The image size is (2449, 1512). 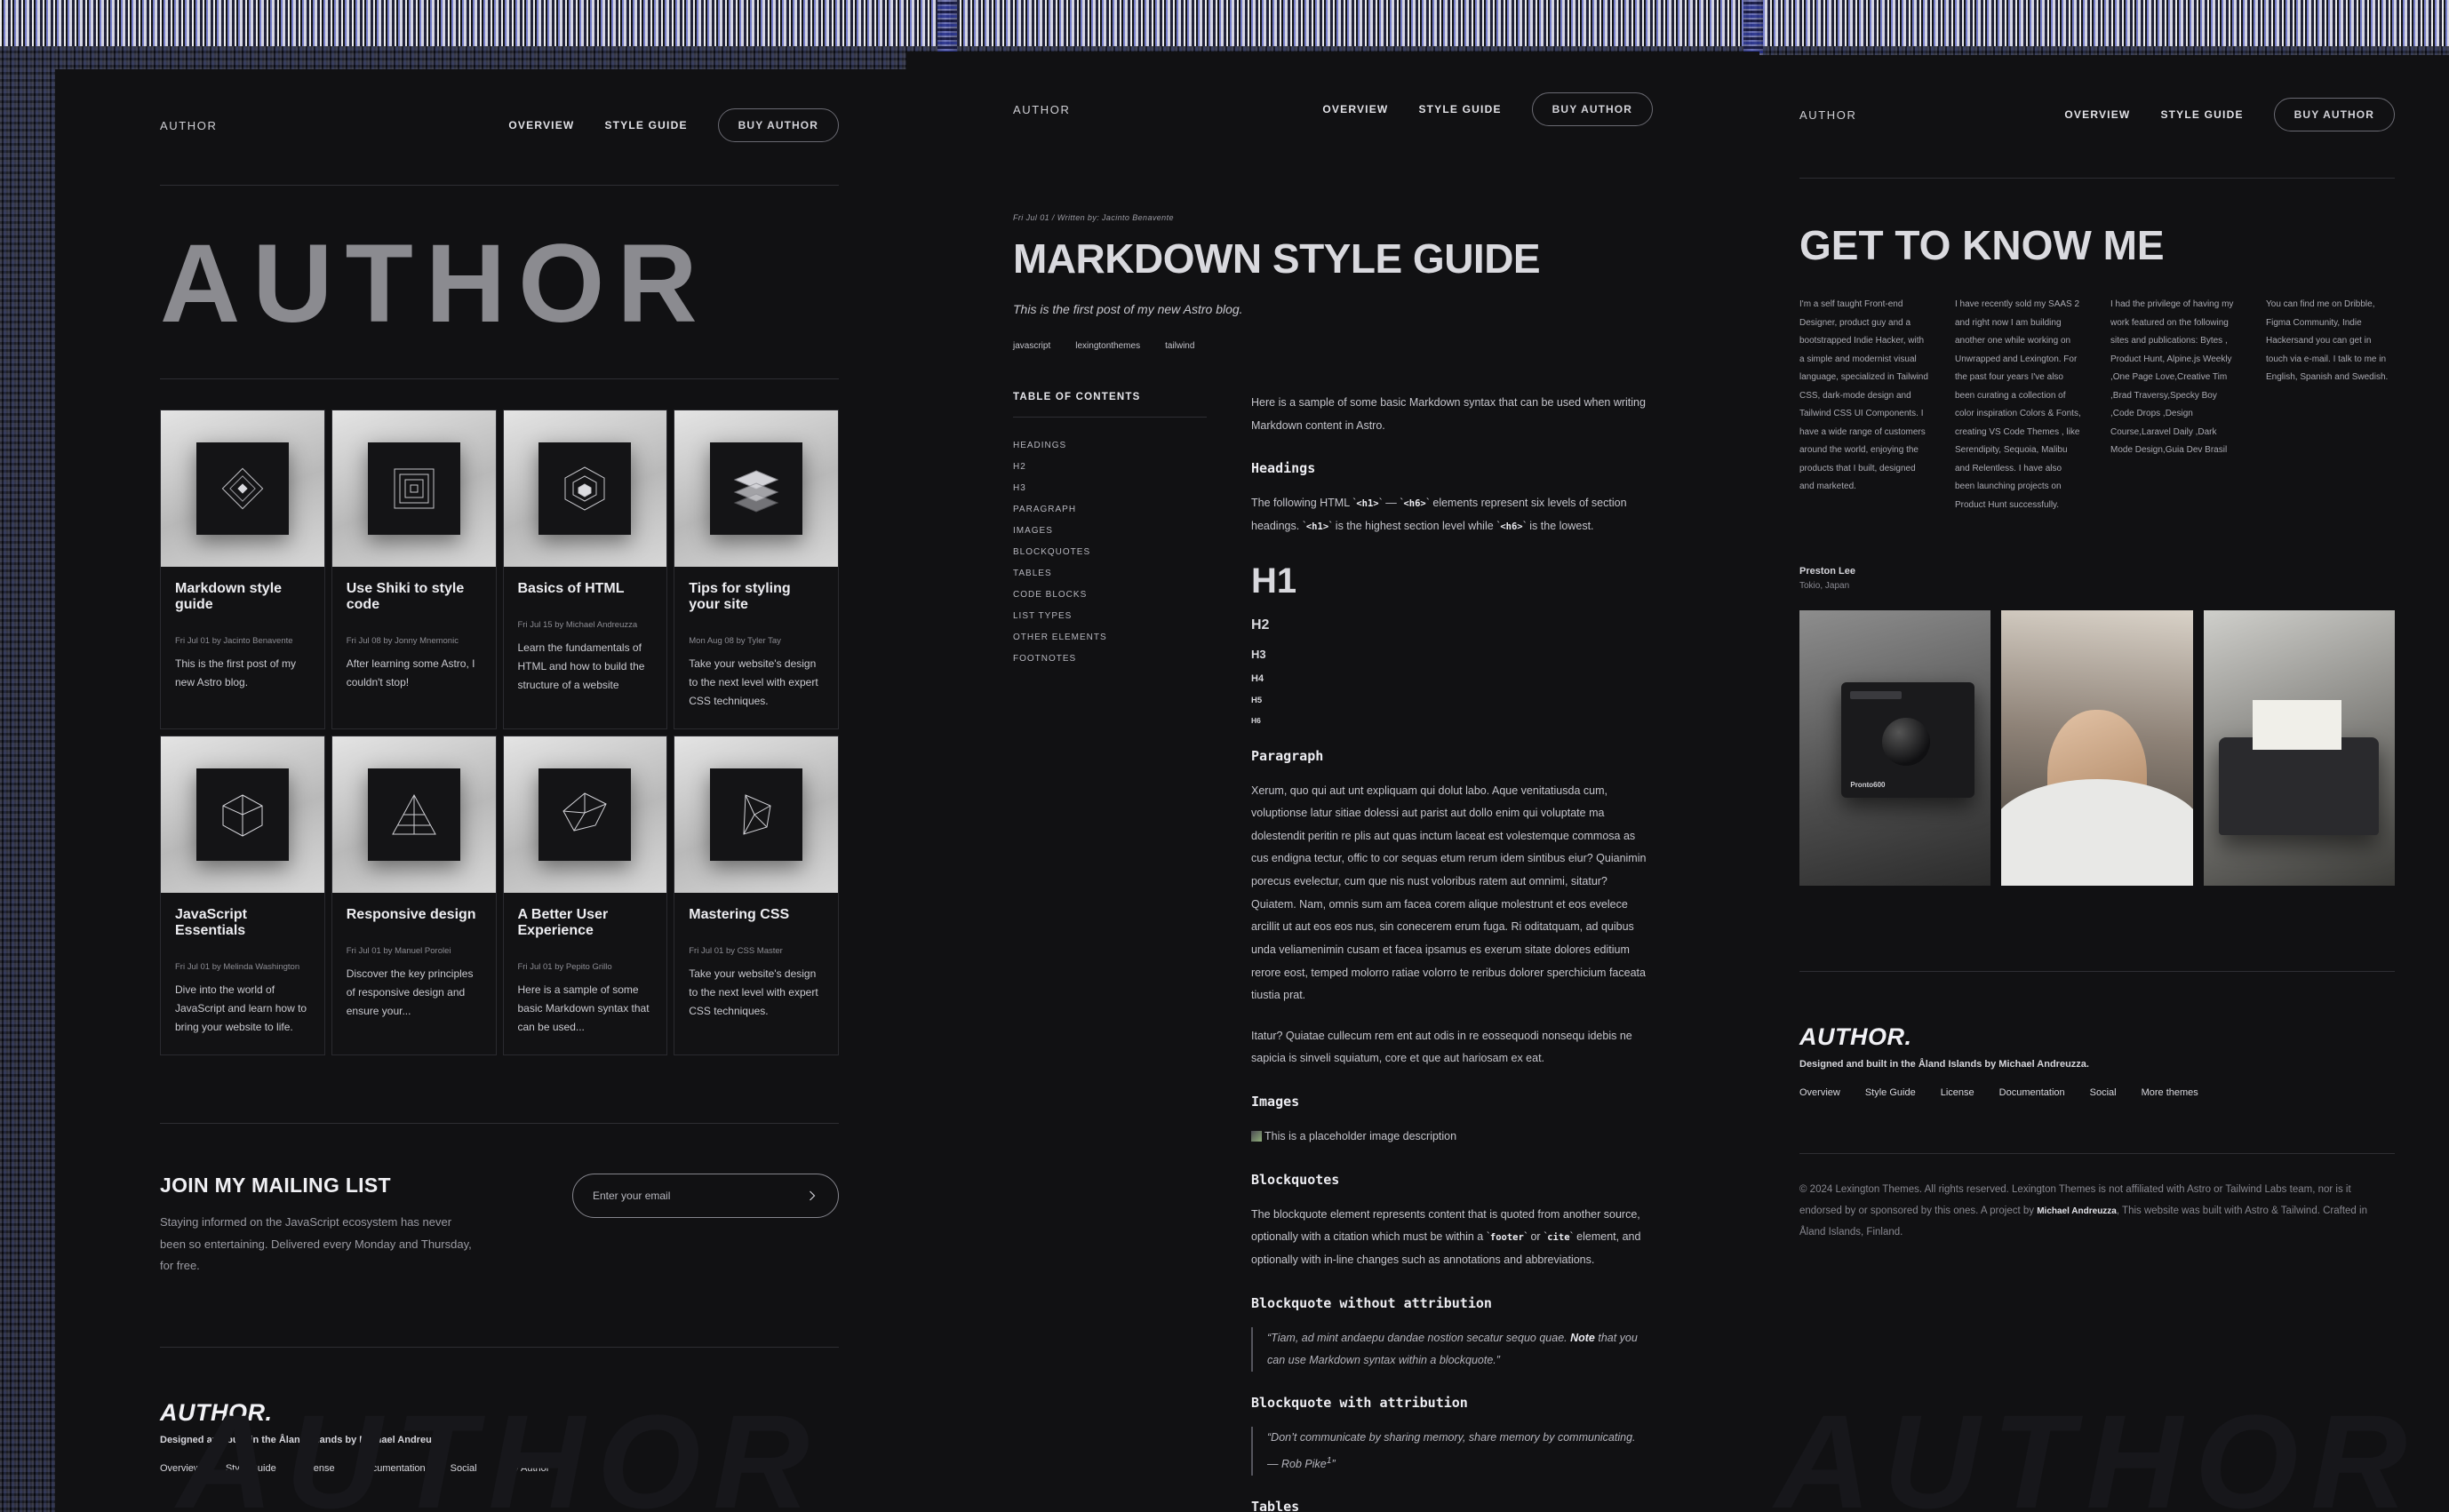 What do you see at coordinates (1459, 109) in the screenshot?
I see `article-nav-style-guide: STYLE GUIDE` at bounding box center [1459, 109].